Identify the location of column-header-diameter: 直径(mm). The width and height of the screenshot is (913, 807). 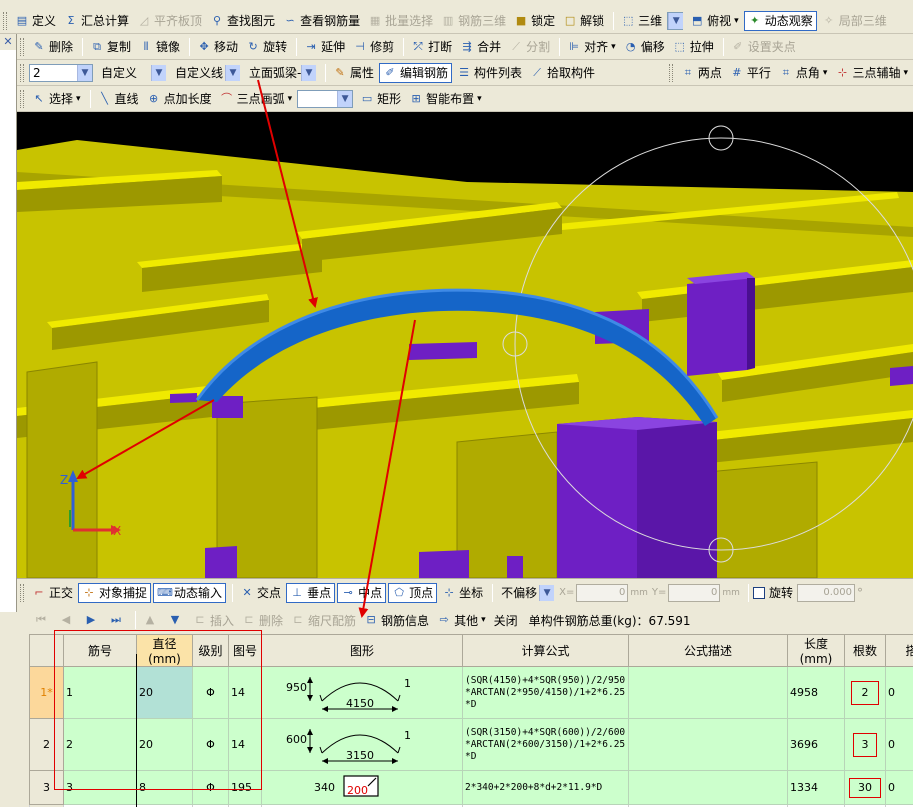
(164, 650).